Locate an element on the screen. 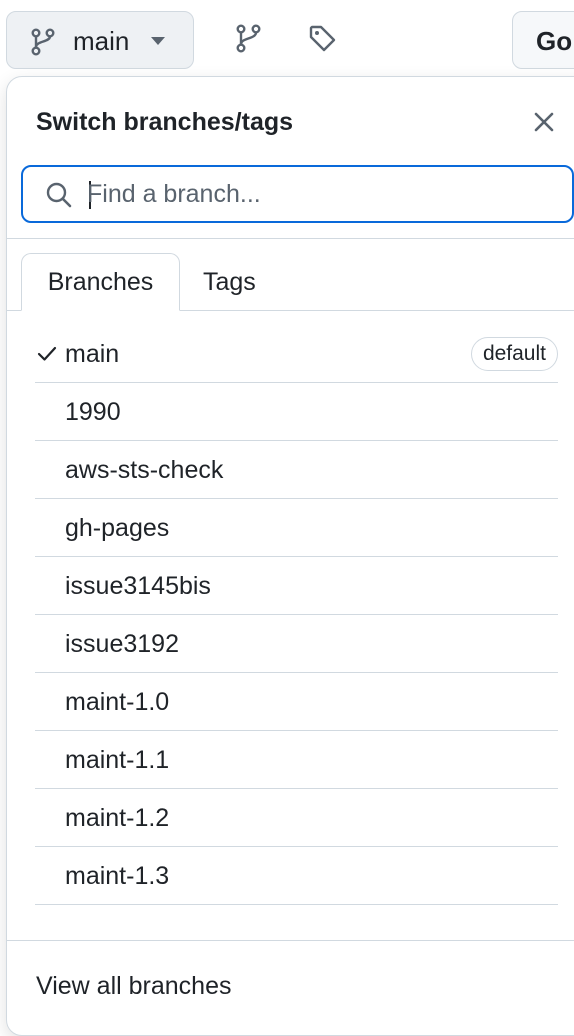  branch-name: 1990 is located at coordinates (93, 412).